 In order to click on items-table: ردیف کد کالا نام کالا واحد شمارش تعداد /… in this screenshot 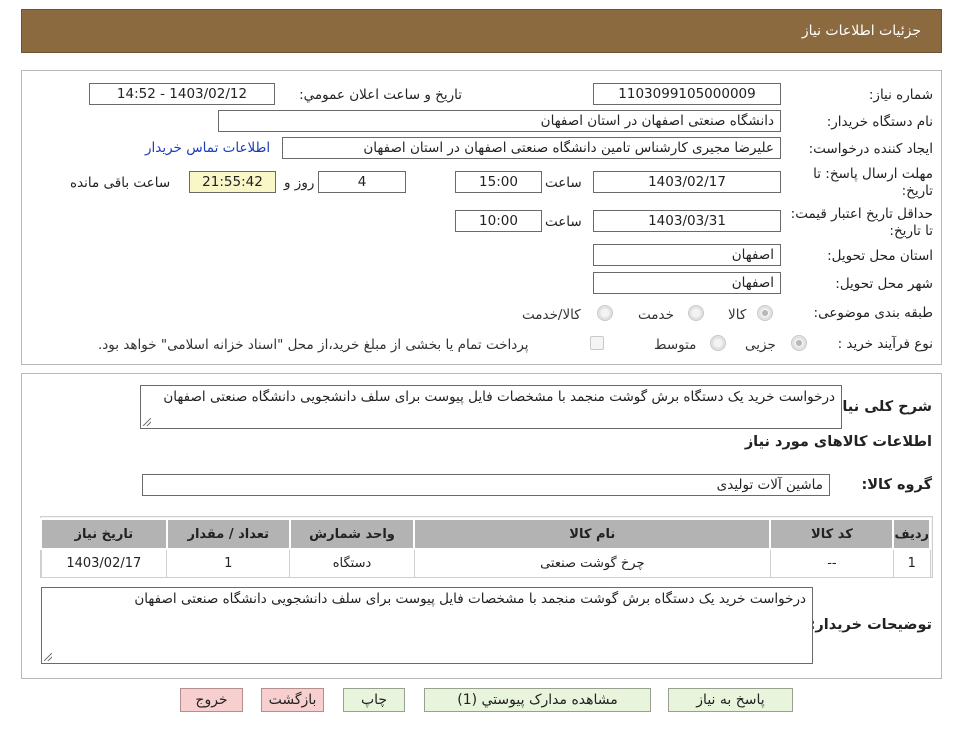, I will do `click(485, 548)`.